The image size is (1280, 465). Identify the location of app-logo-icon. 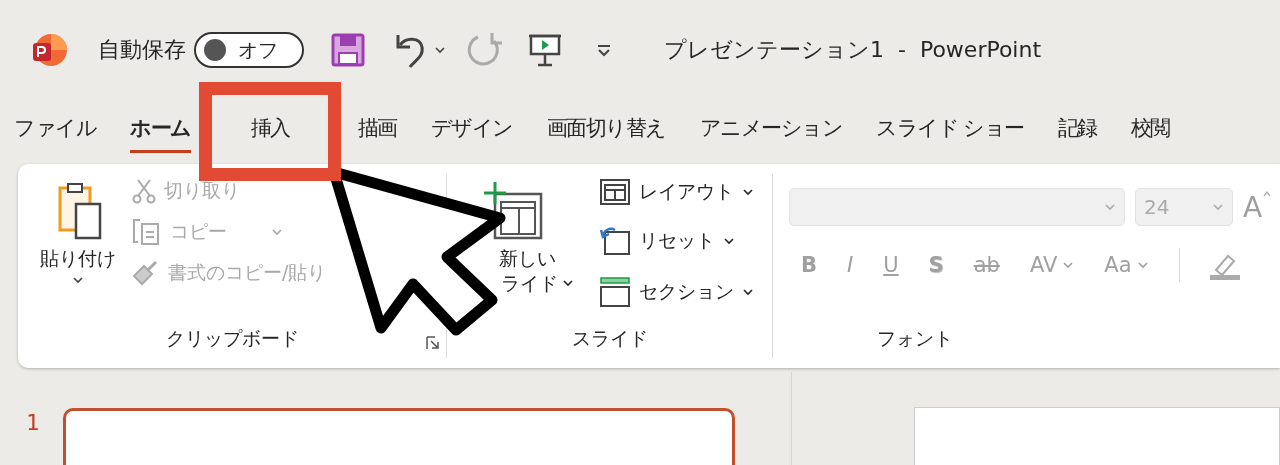
(49, 50).